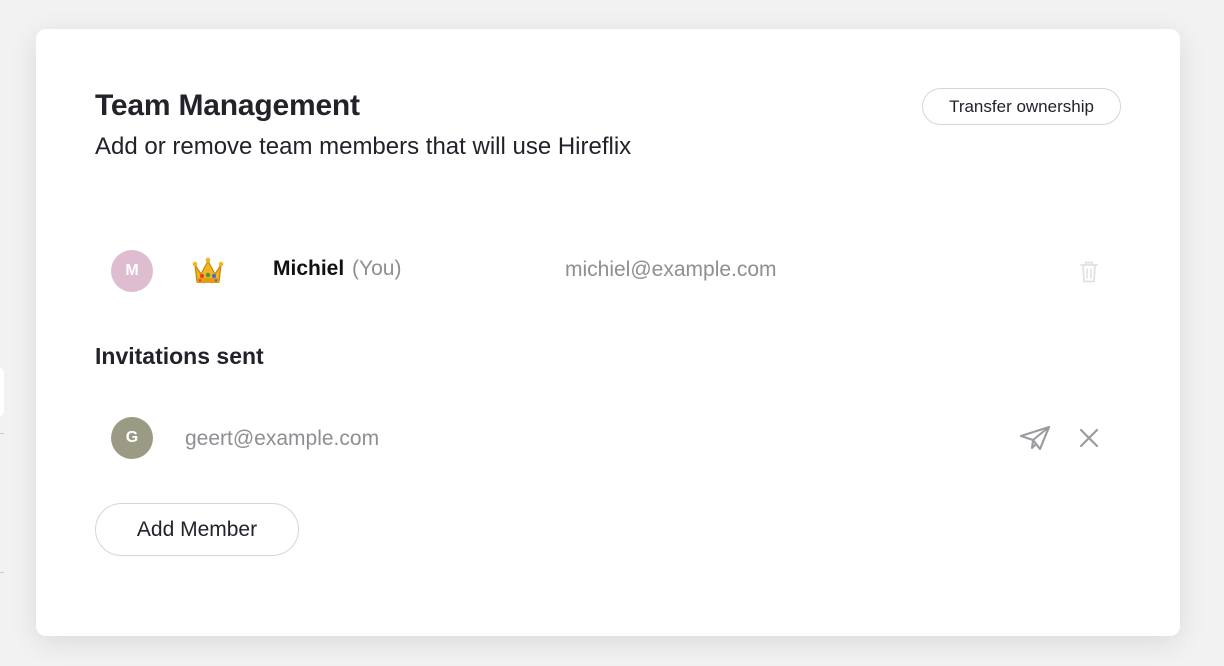  Describe the element at coordinates (208, 270) in the screenshot. I see `crown-icon` at that location.